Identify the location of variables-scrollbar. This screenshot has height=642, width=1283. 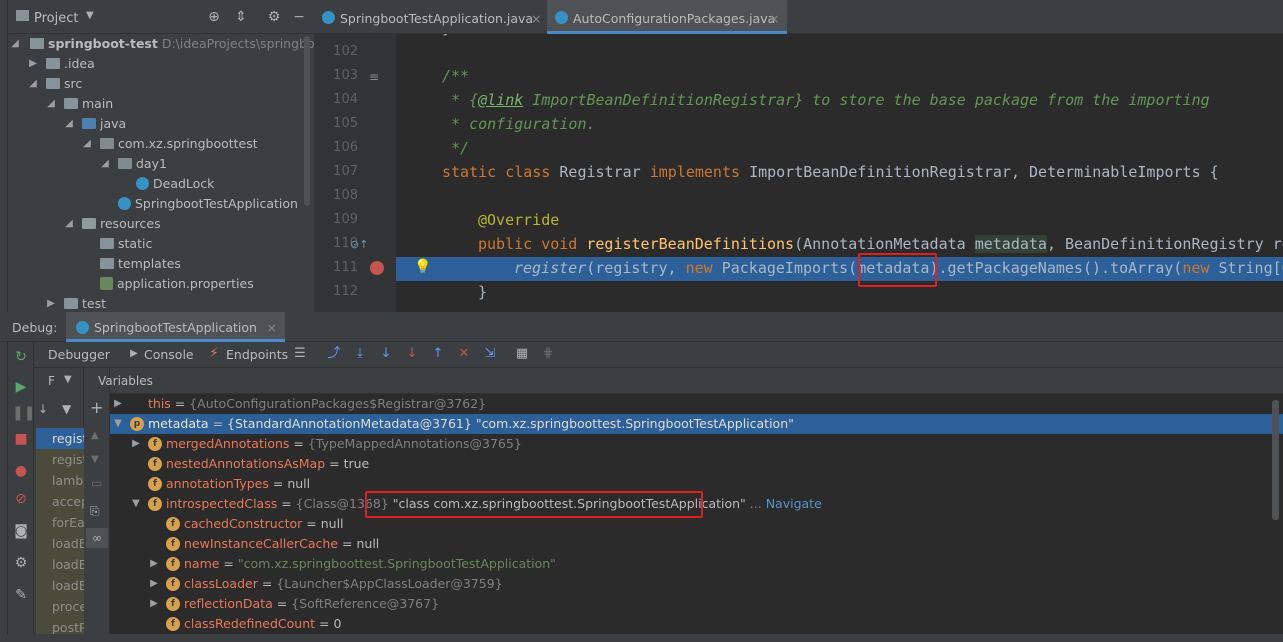
(1275, 460).